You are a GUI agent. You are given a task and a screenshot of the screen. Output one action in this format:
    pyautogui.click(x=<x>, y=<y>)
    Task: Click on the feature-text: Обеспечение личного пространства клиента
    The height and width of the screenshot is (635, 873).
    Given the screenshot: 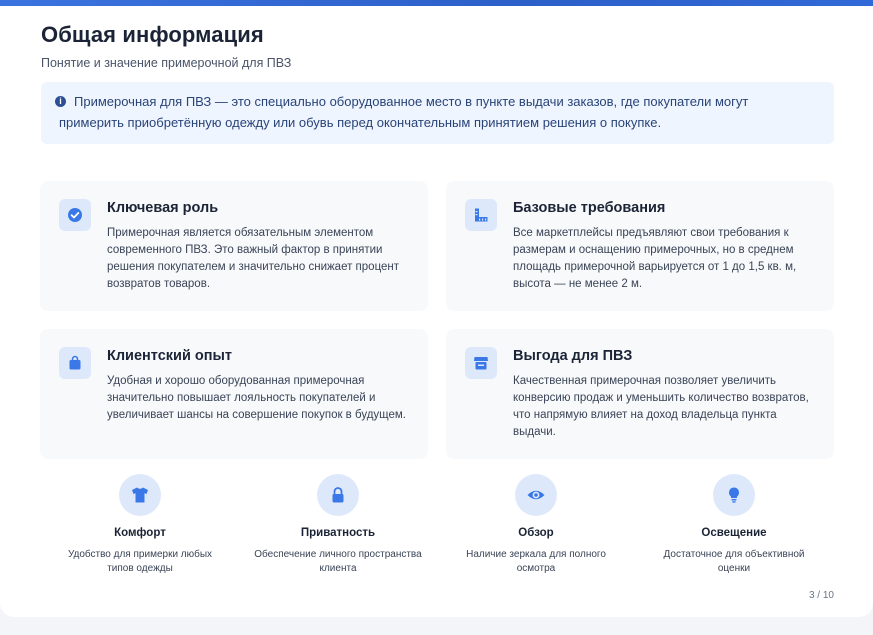 What is the action you would take?
    pyautogui.click(x=338, y=561)
    